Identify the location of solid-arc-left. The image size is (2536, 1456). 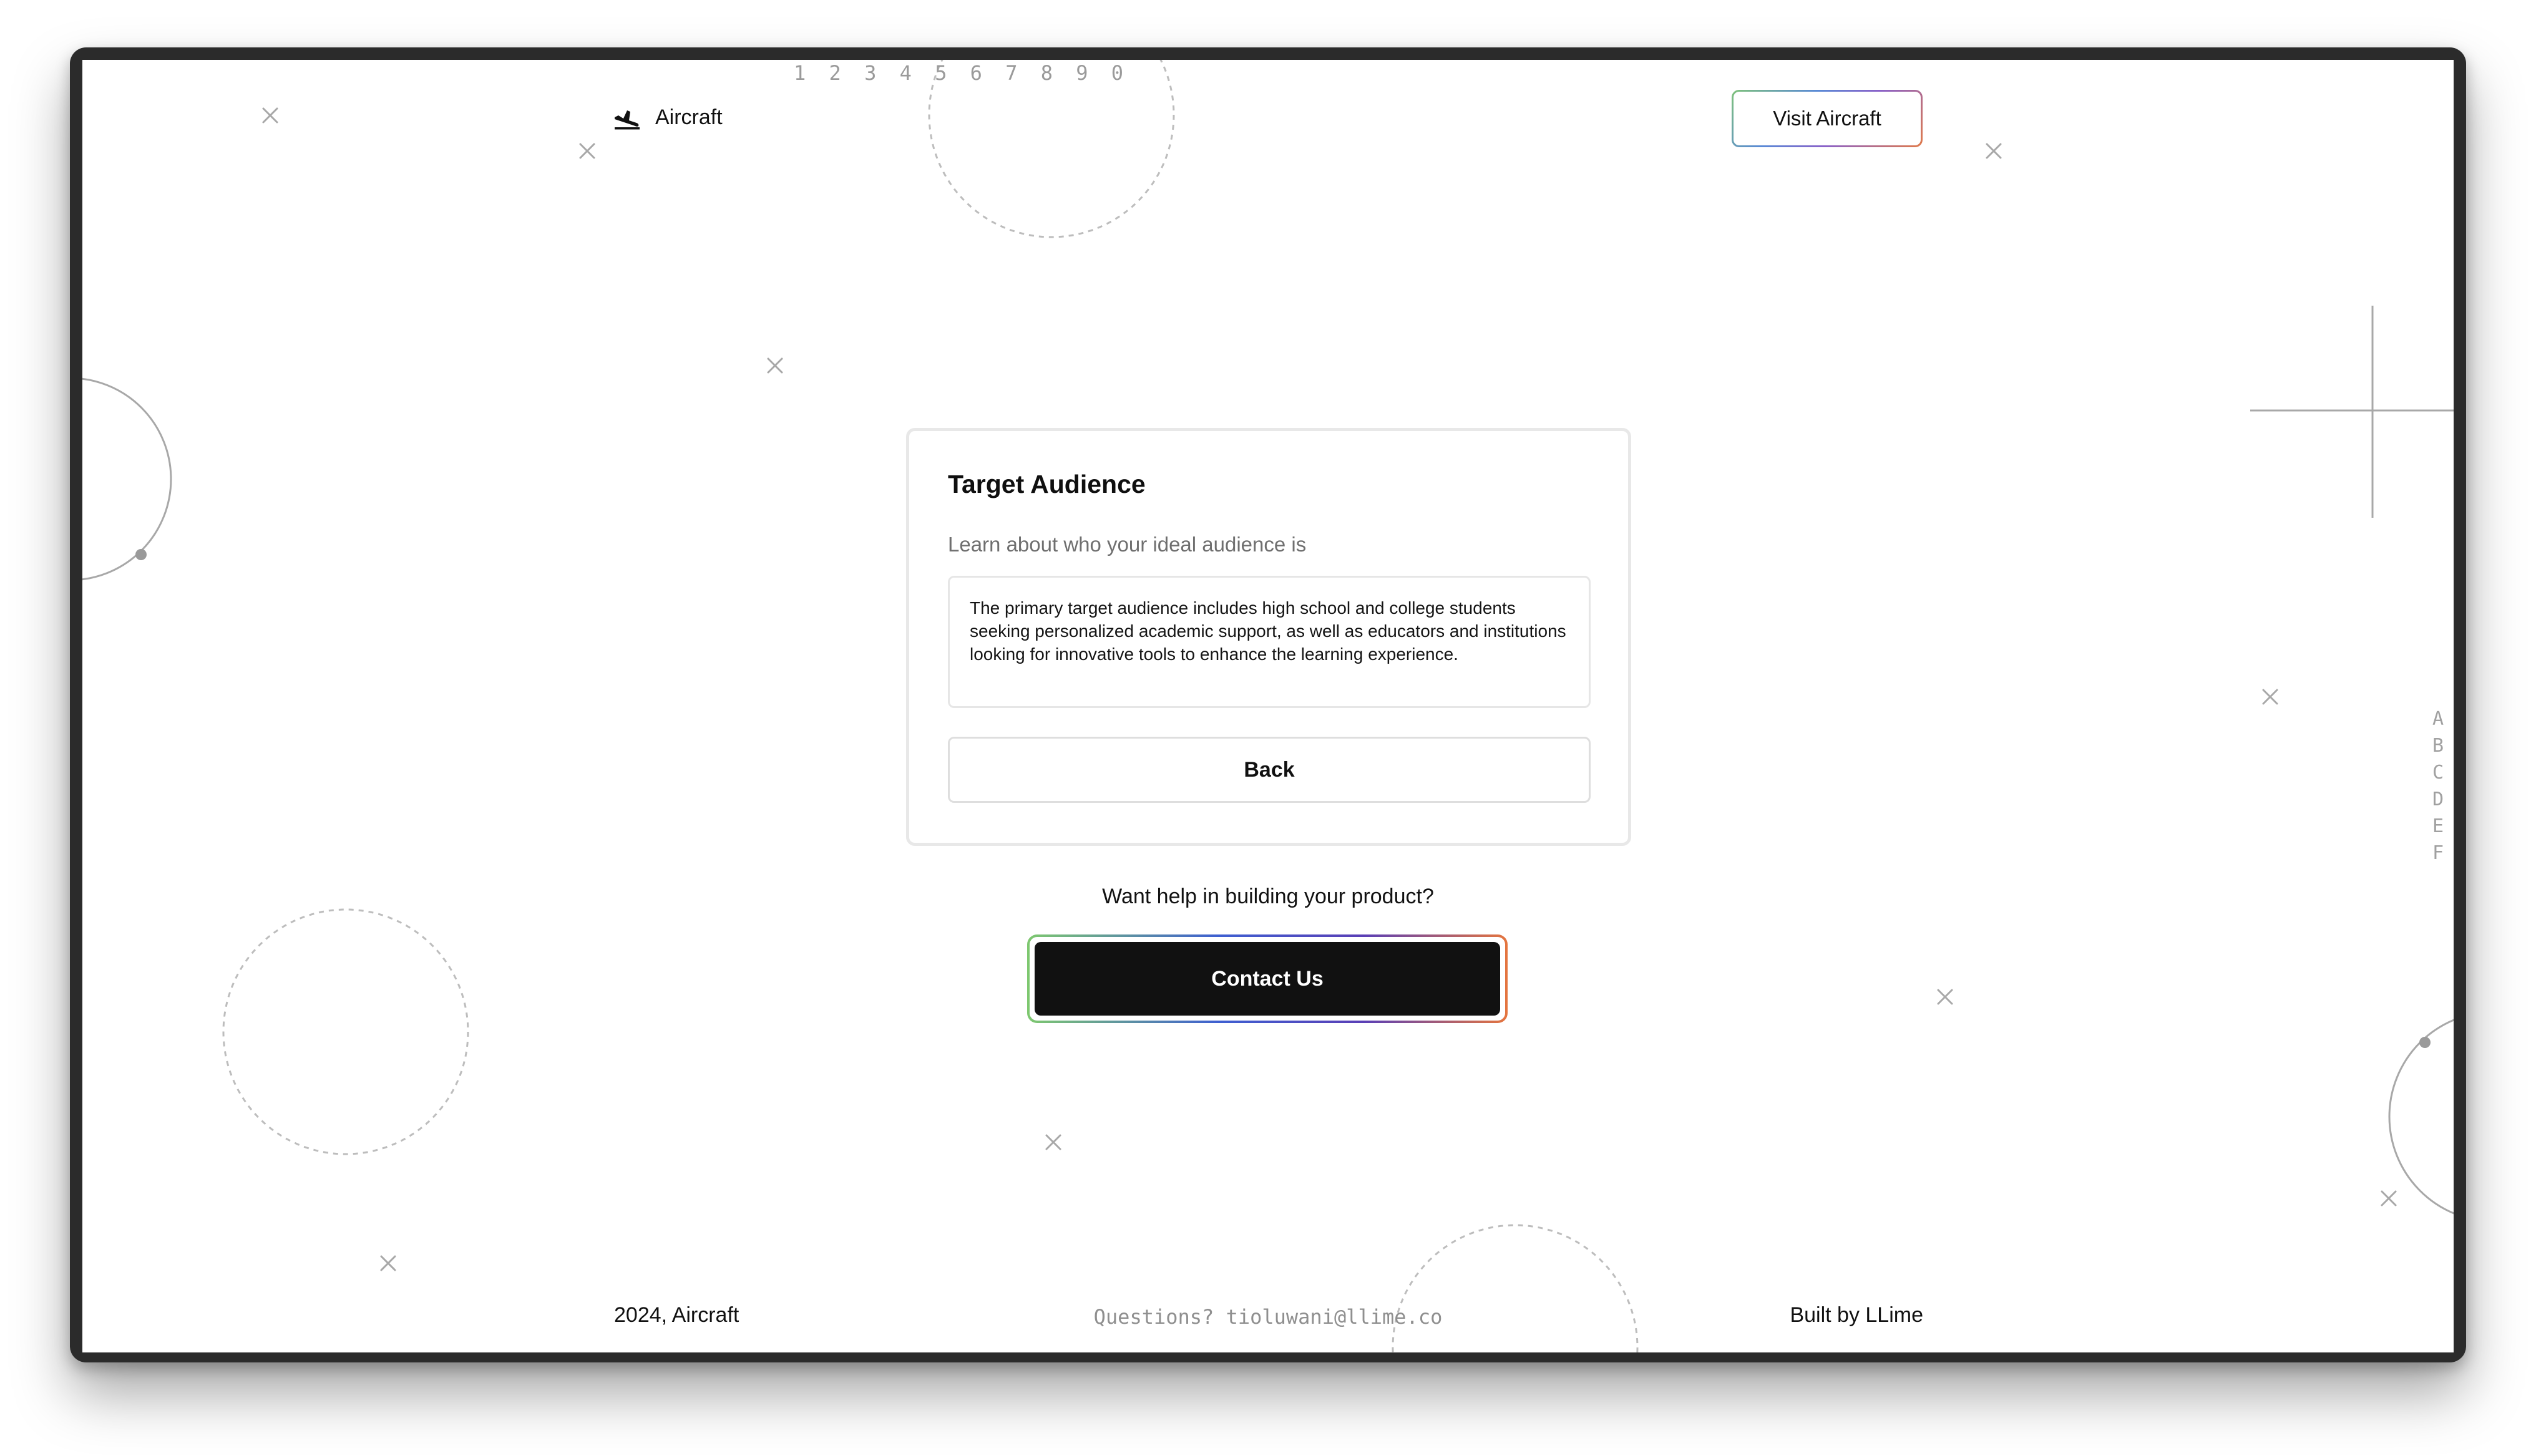
(127, 479).